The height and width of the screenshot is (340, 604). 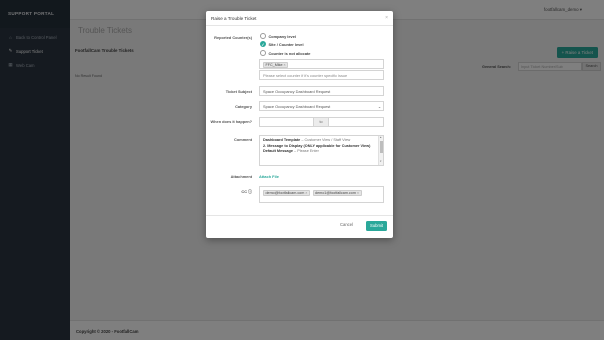 What do you see at coordinates (263, 44) in the screenshot?
I see `check-icon: ✓` at bounding box center [263, 44].